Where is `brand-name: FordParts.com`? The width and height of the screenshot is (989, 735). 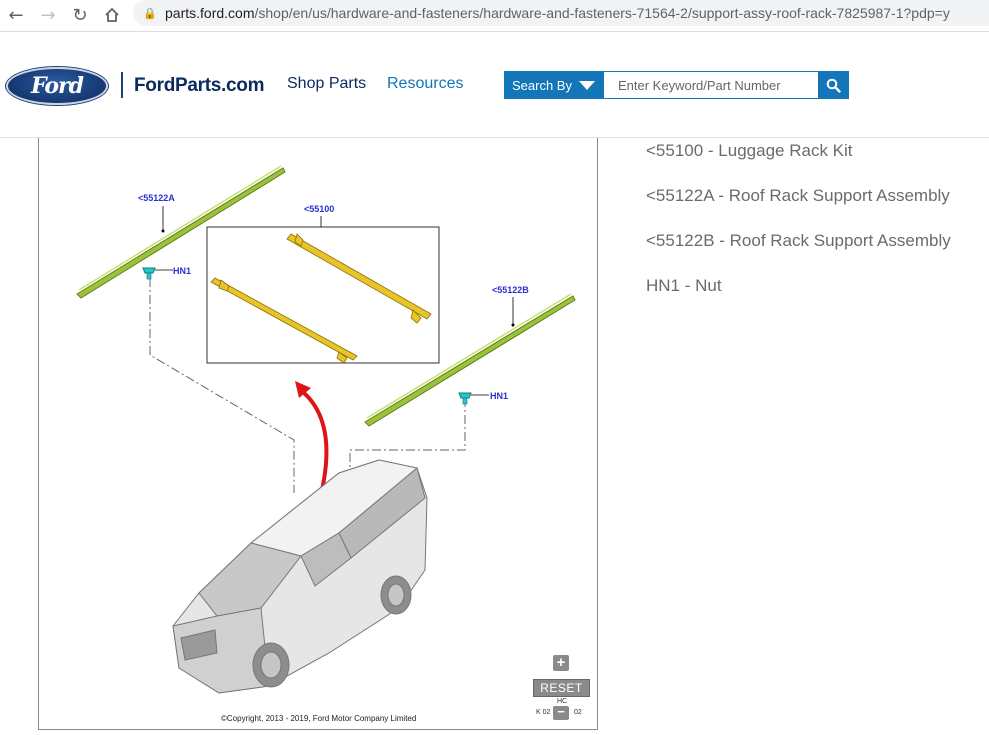
brand-name: FordParts.com is located at coordinates (199, 86).